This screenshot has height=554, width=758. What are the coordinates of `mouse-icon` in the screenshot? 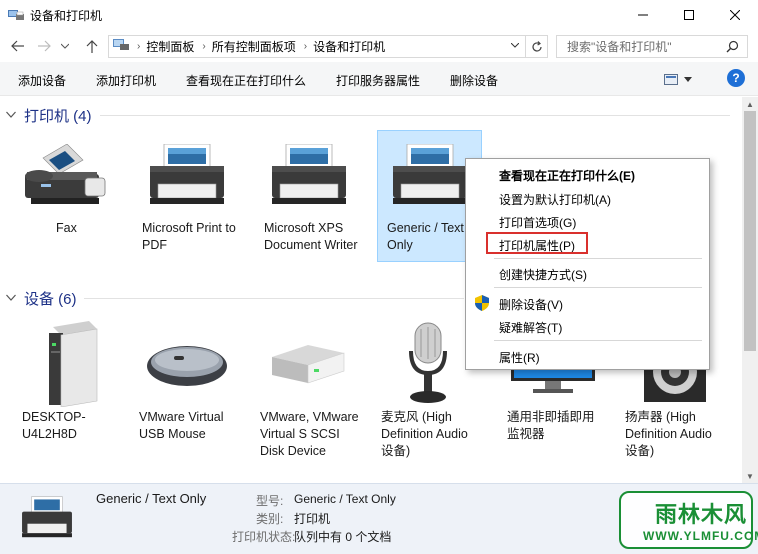 It's located at (187, 364).